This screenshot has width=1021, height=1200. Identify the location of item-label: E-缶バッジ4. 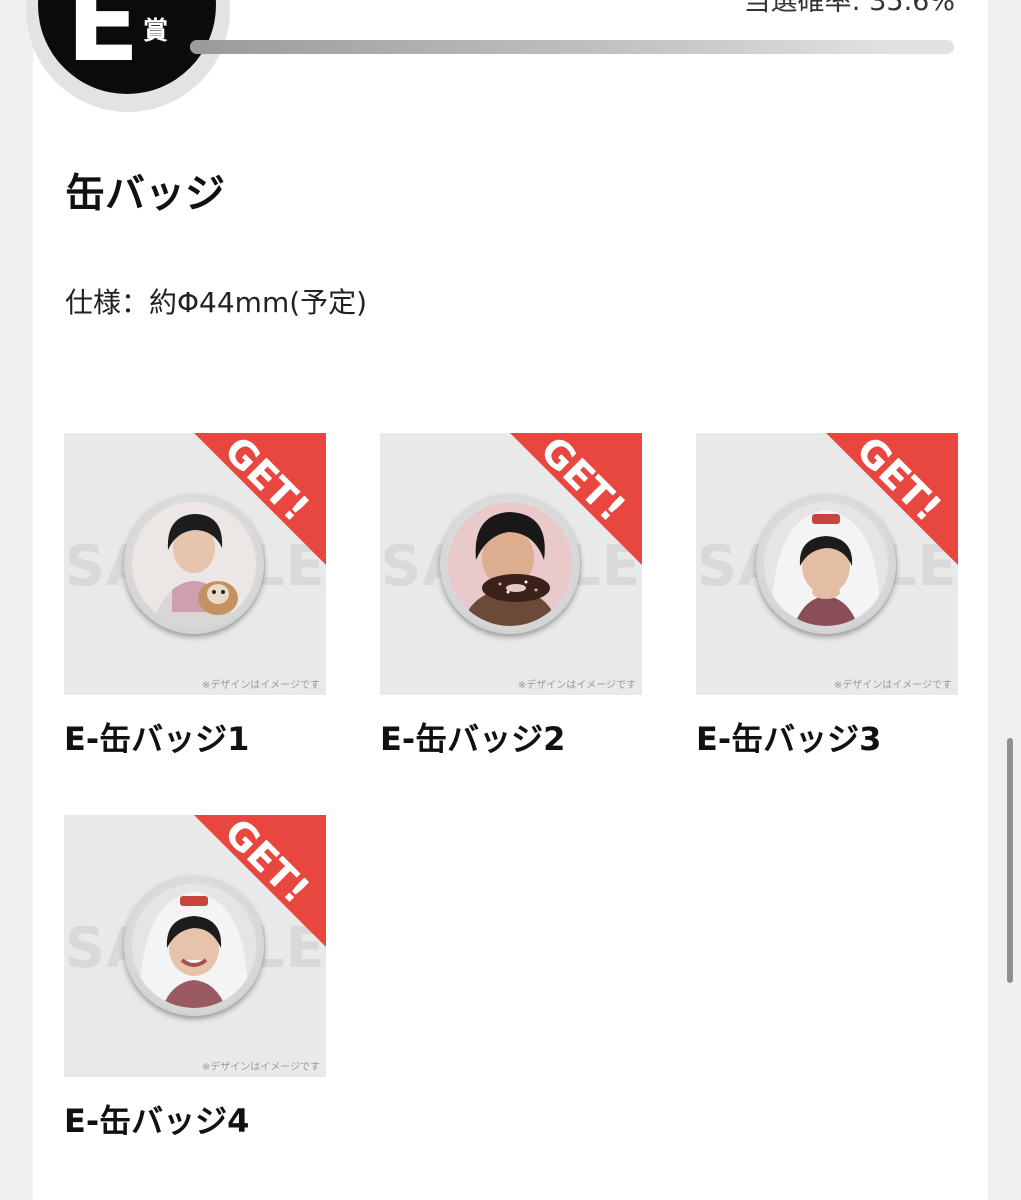
(195, 1121).